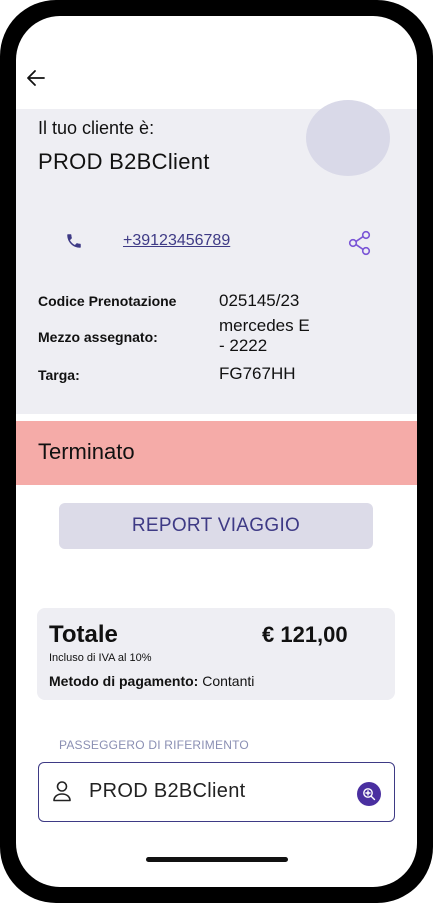 The image size is (433, 903). I want to click on passenger-label: PASSEGGERO DI RIFERIMENTO, so click(154, 745).